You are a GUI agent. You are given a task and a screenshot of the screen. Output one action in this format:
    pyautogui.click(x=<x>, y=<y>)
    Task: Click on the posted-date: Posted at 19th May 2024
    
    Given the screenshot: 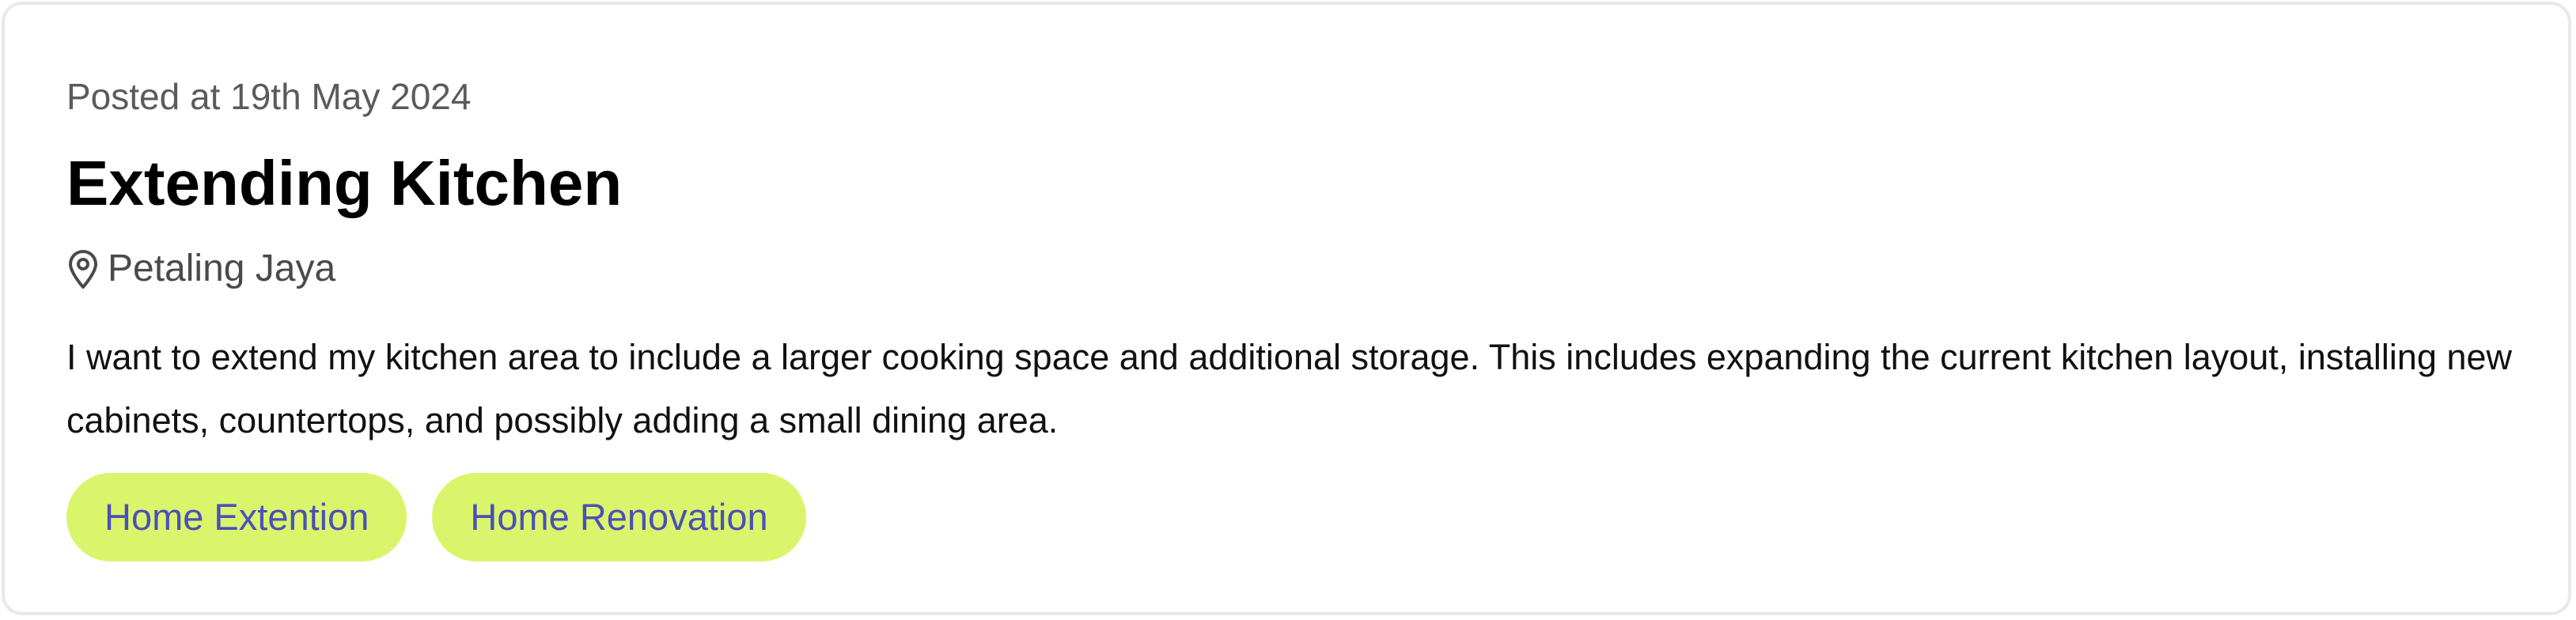 What is the action you would take?
    pyautogui.click(x=269, y=96)
    